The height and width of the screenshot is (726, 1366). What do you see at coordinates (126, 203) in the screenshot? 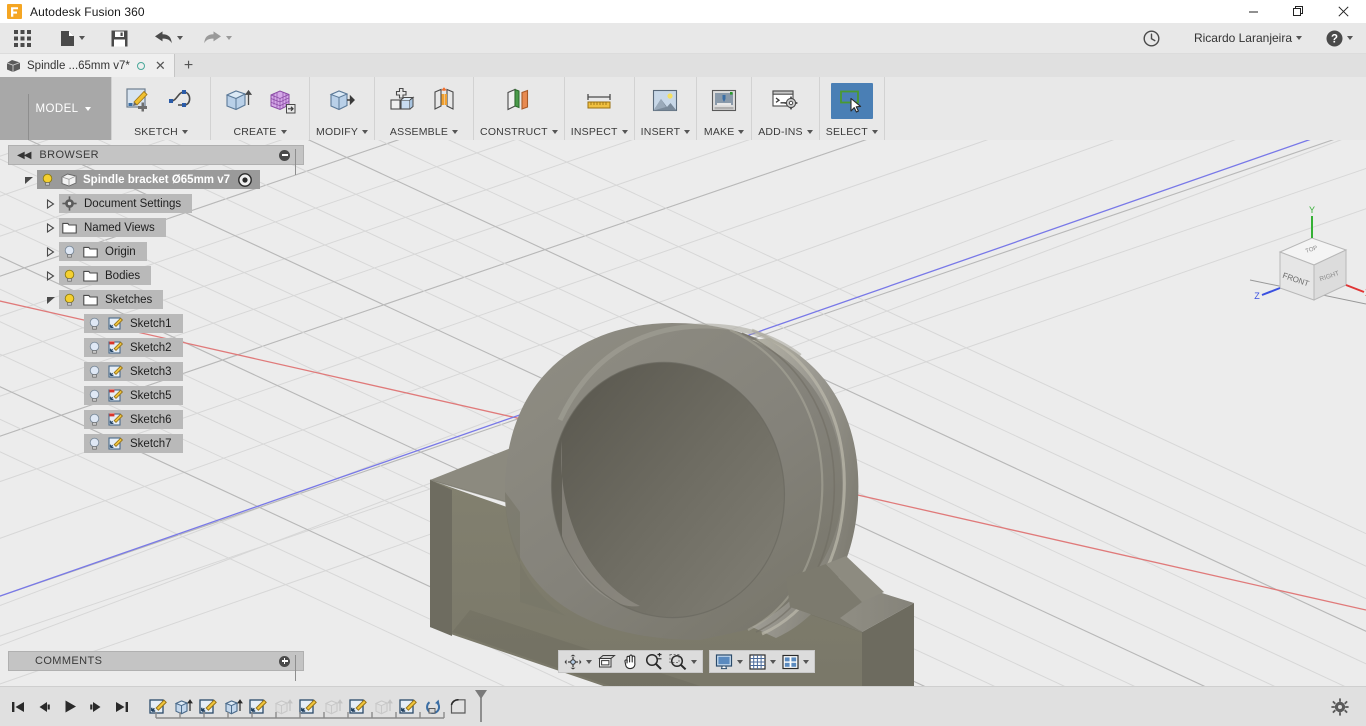
I see `document-settings-chip: Document Settings` at bounding box center [126, 203].